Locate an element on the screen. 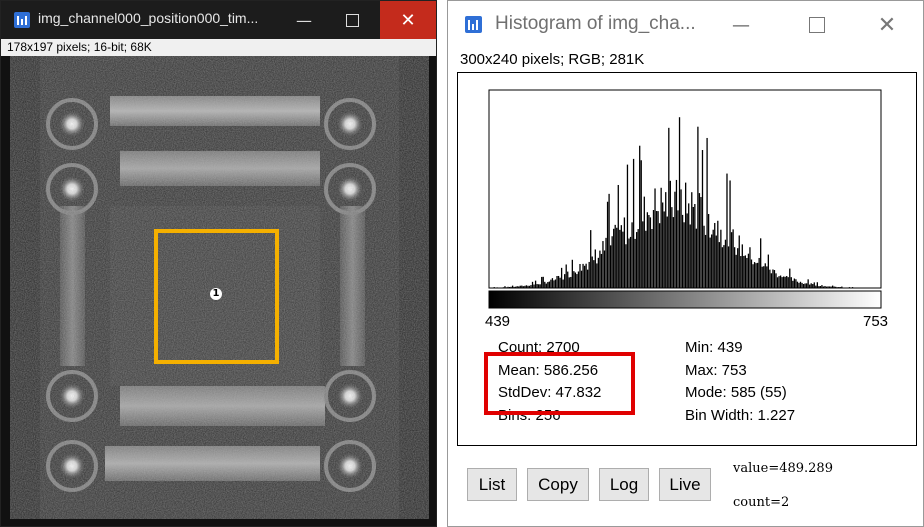  stat-min: Min: 439 is located at coordinates (714, 347).